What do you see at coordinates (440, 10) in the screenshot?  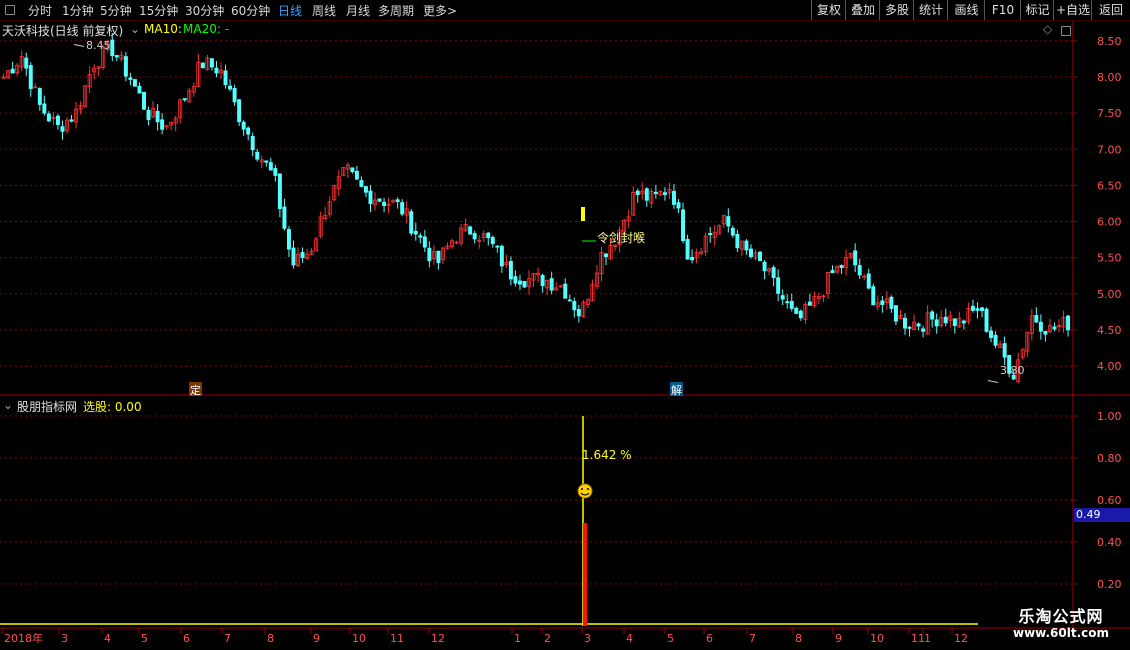 I see `period-more: 更多>` at bounding box center [440, 10].